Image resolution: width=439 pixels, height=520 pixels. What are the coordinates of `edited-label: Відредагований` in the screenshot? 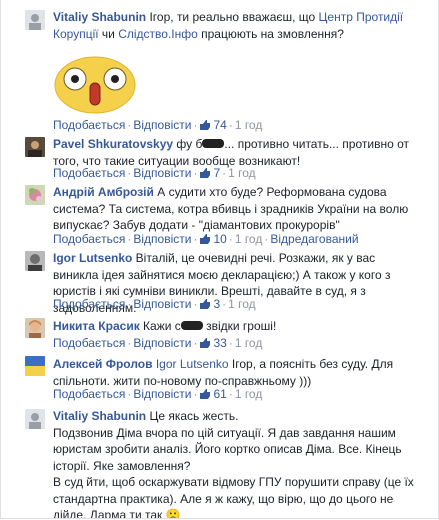 It's located at (314, 239).